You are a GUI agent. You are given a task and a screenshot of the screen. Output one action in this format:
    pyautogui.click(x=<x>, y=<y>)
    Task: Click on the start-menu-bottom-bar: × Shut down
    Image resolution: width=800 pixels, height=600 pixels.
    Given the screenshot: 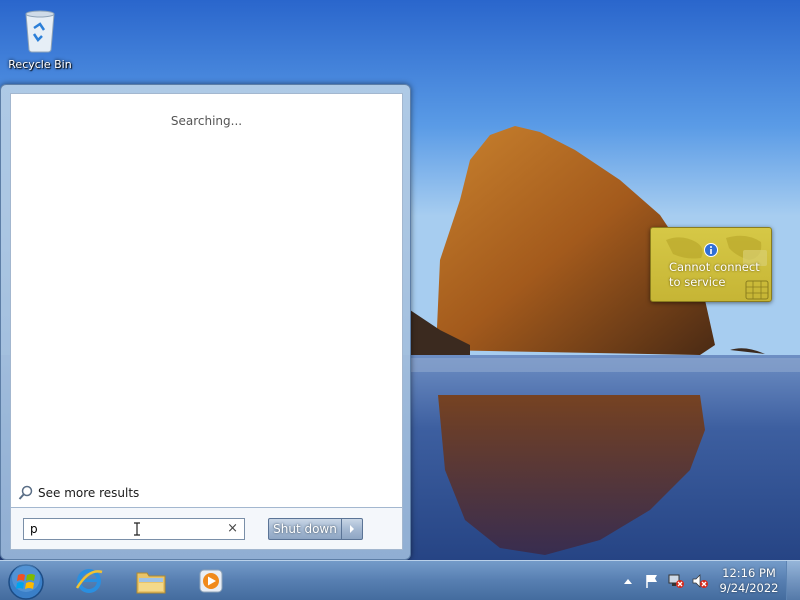 What is the action you would take?
    pyautogui.click(x=206, y=529)
    